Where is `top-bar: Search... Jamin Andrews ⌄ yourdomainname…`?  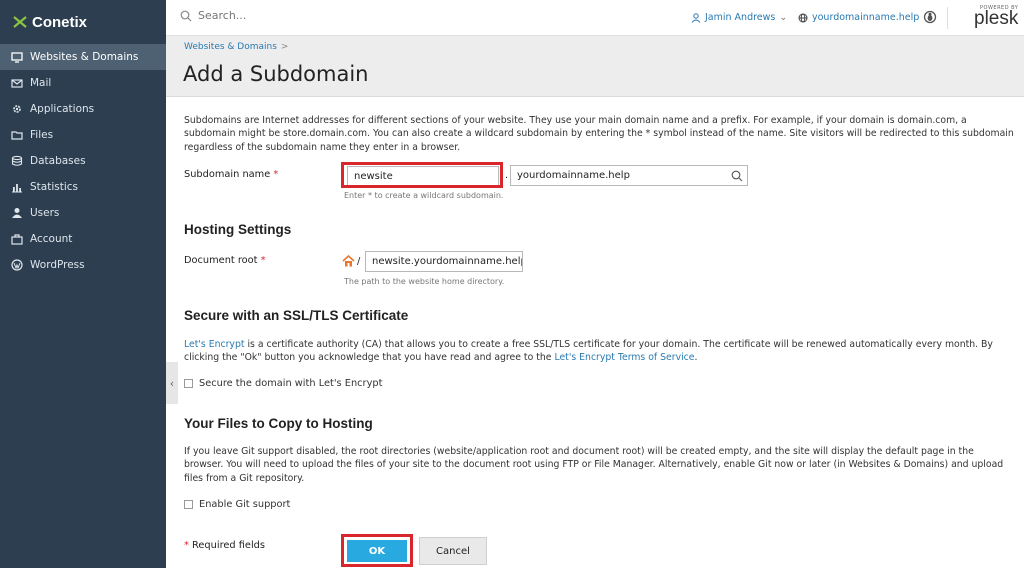
top-bar: Search... Jamin Andrews ⌄ yourdomainname… is located at coordinates (595, 18).